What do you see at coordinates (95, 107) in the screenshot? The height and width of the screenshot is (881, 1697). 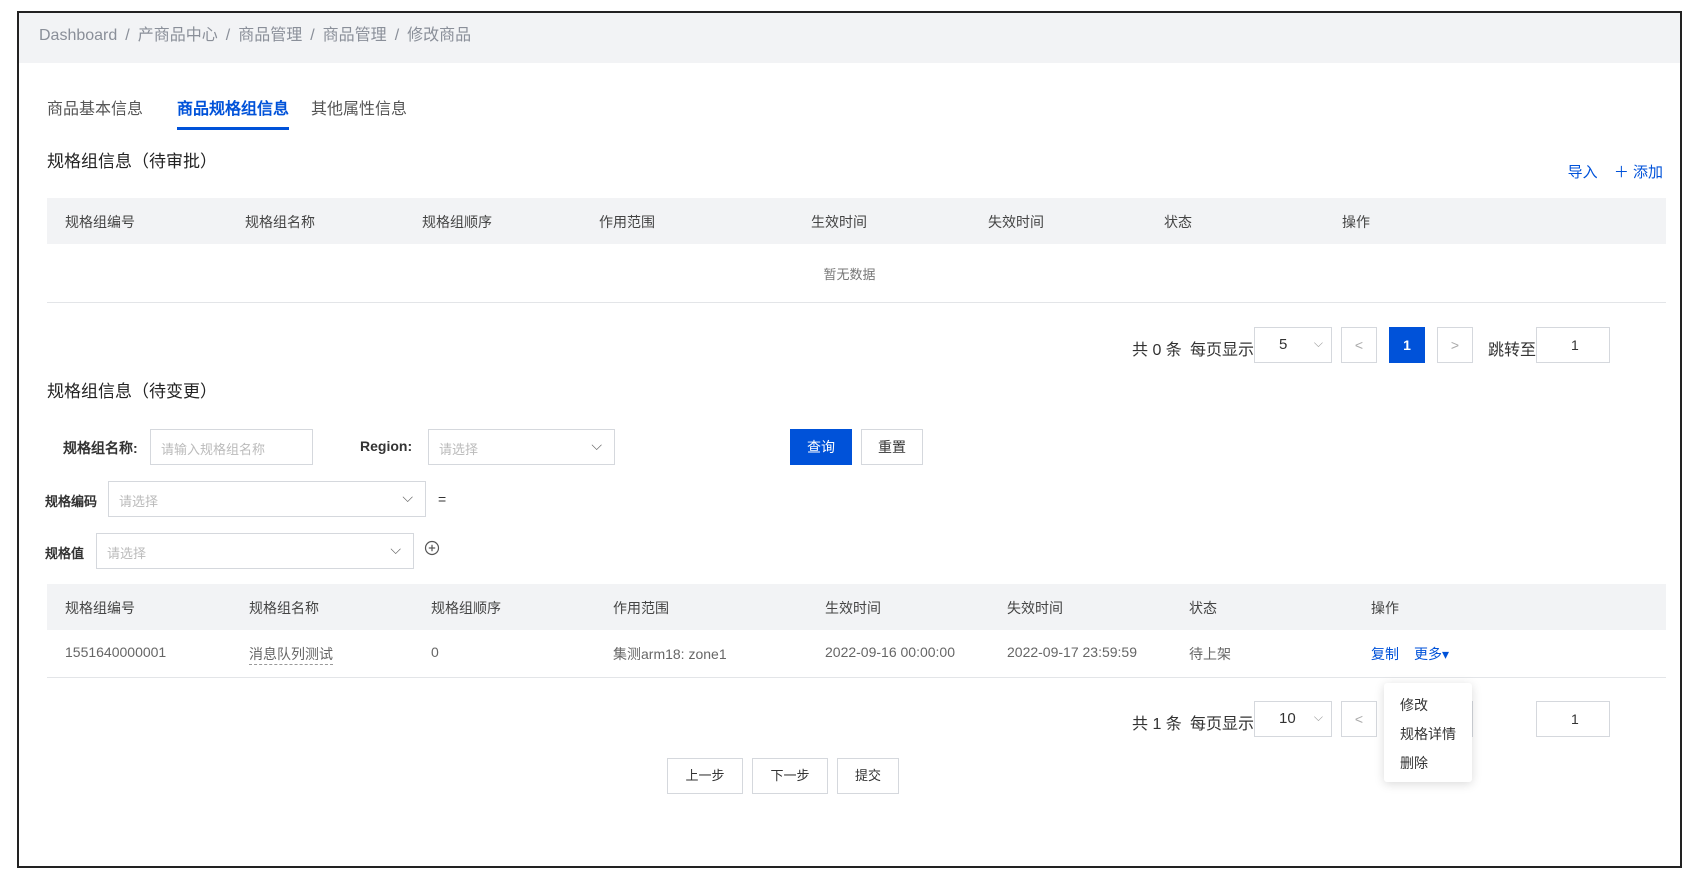 I see `tab-basic-info: 商品基本信息` at bounding box center [95, 107].